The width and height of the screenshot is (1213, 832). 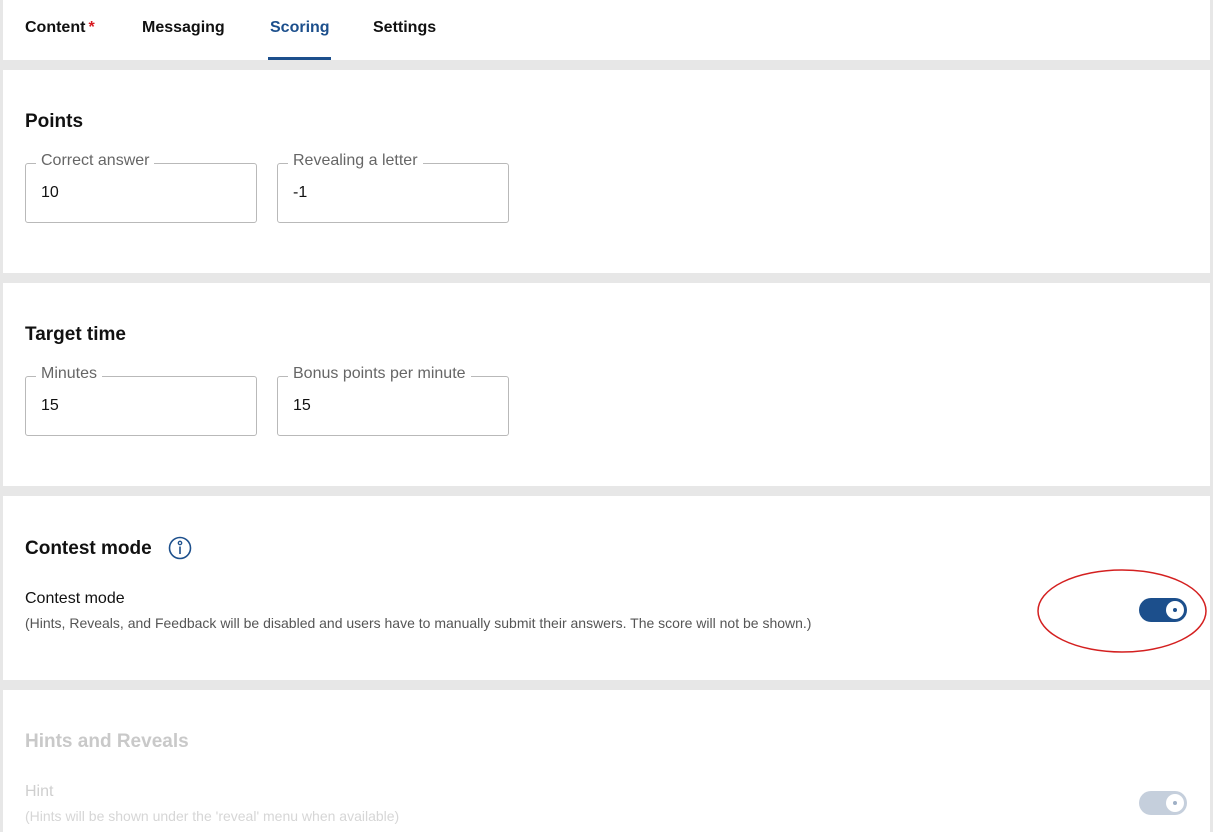 I want to click on tab-content: Content *, so click(x=60, y=39).